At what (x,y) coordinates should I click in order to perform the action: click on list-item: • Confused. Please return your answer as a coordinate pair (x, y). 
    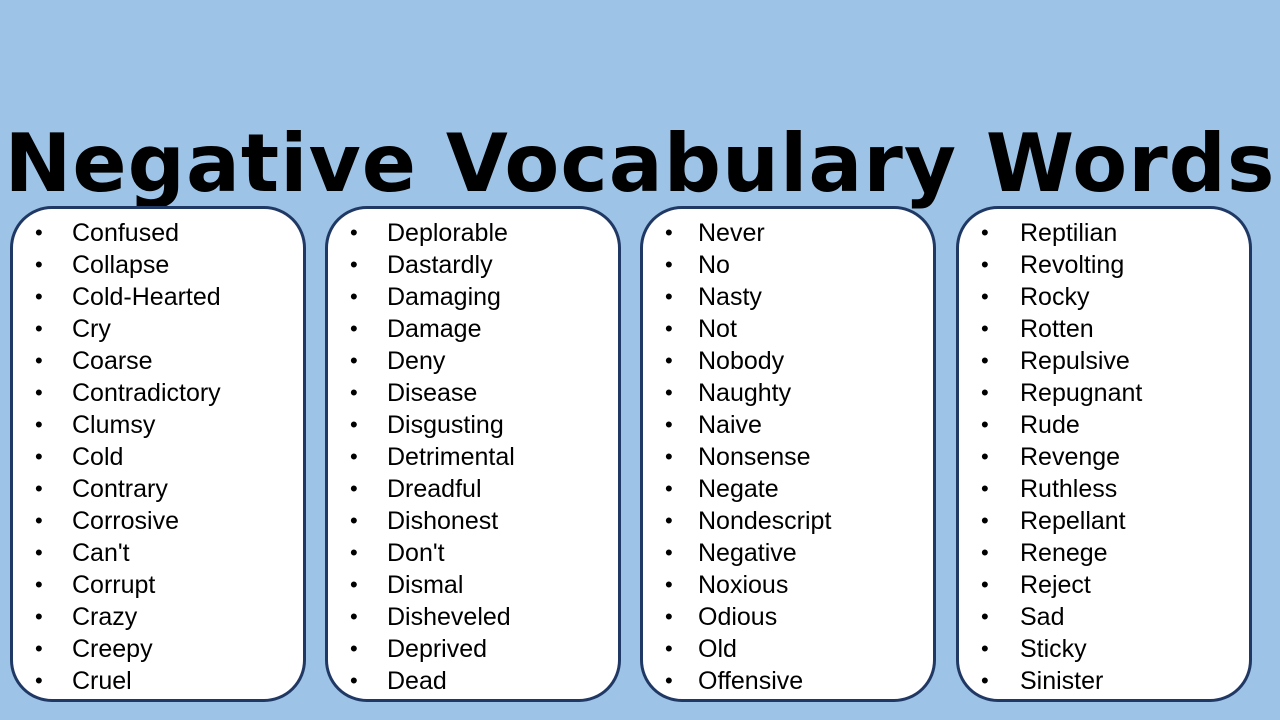
    Looking at the image, I should click on (158, 233).